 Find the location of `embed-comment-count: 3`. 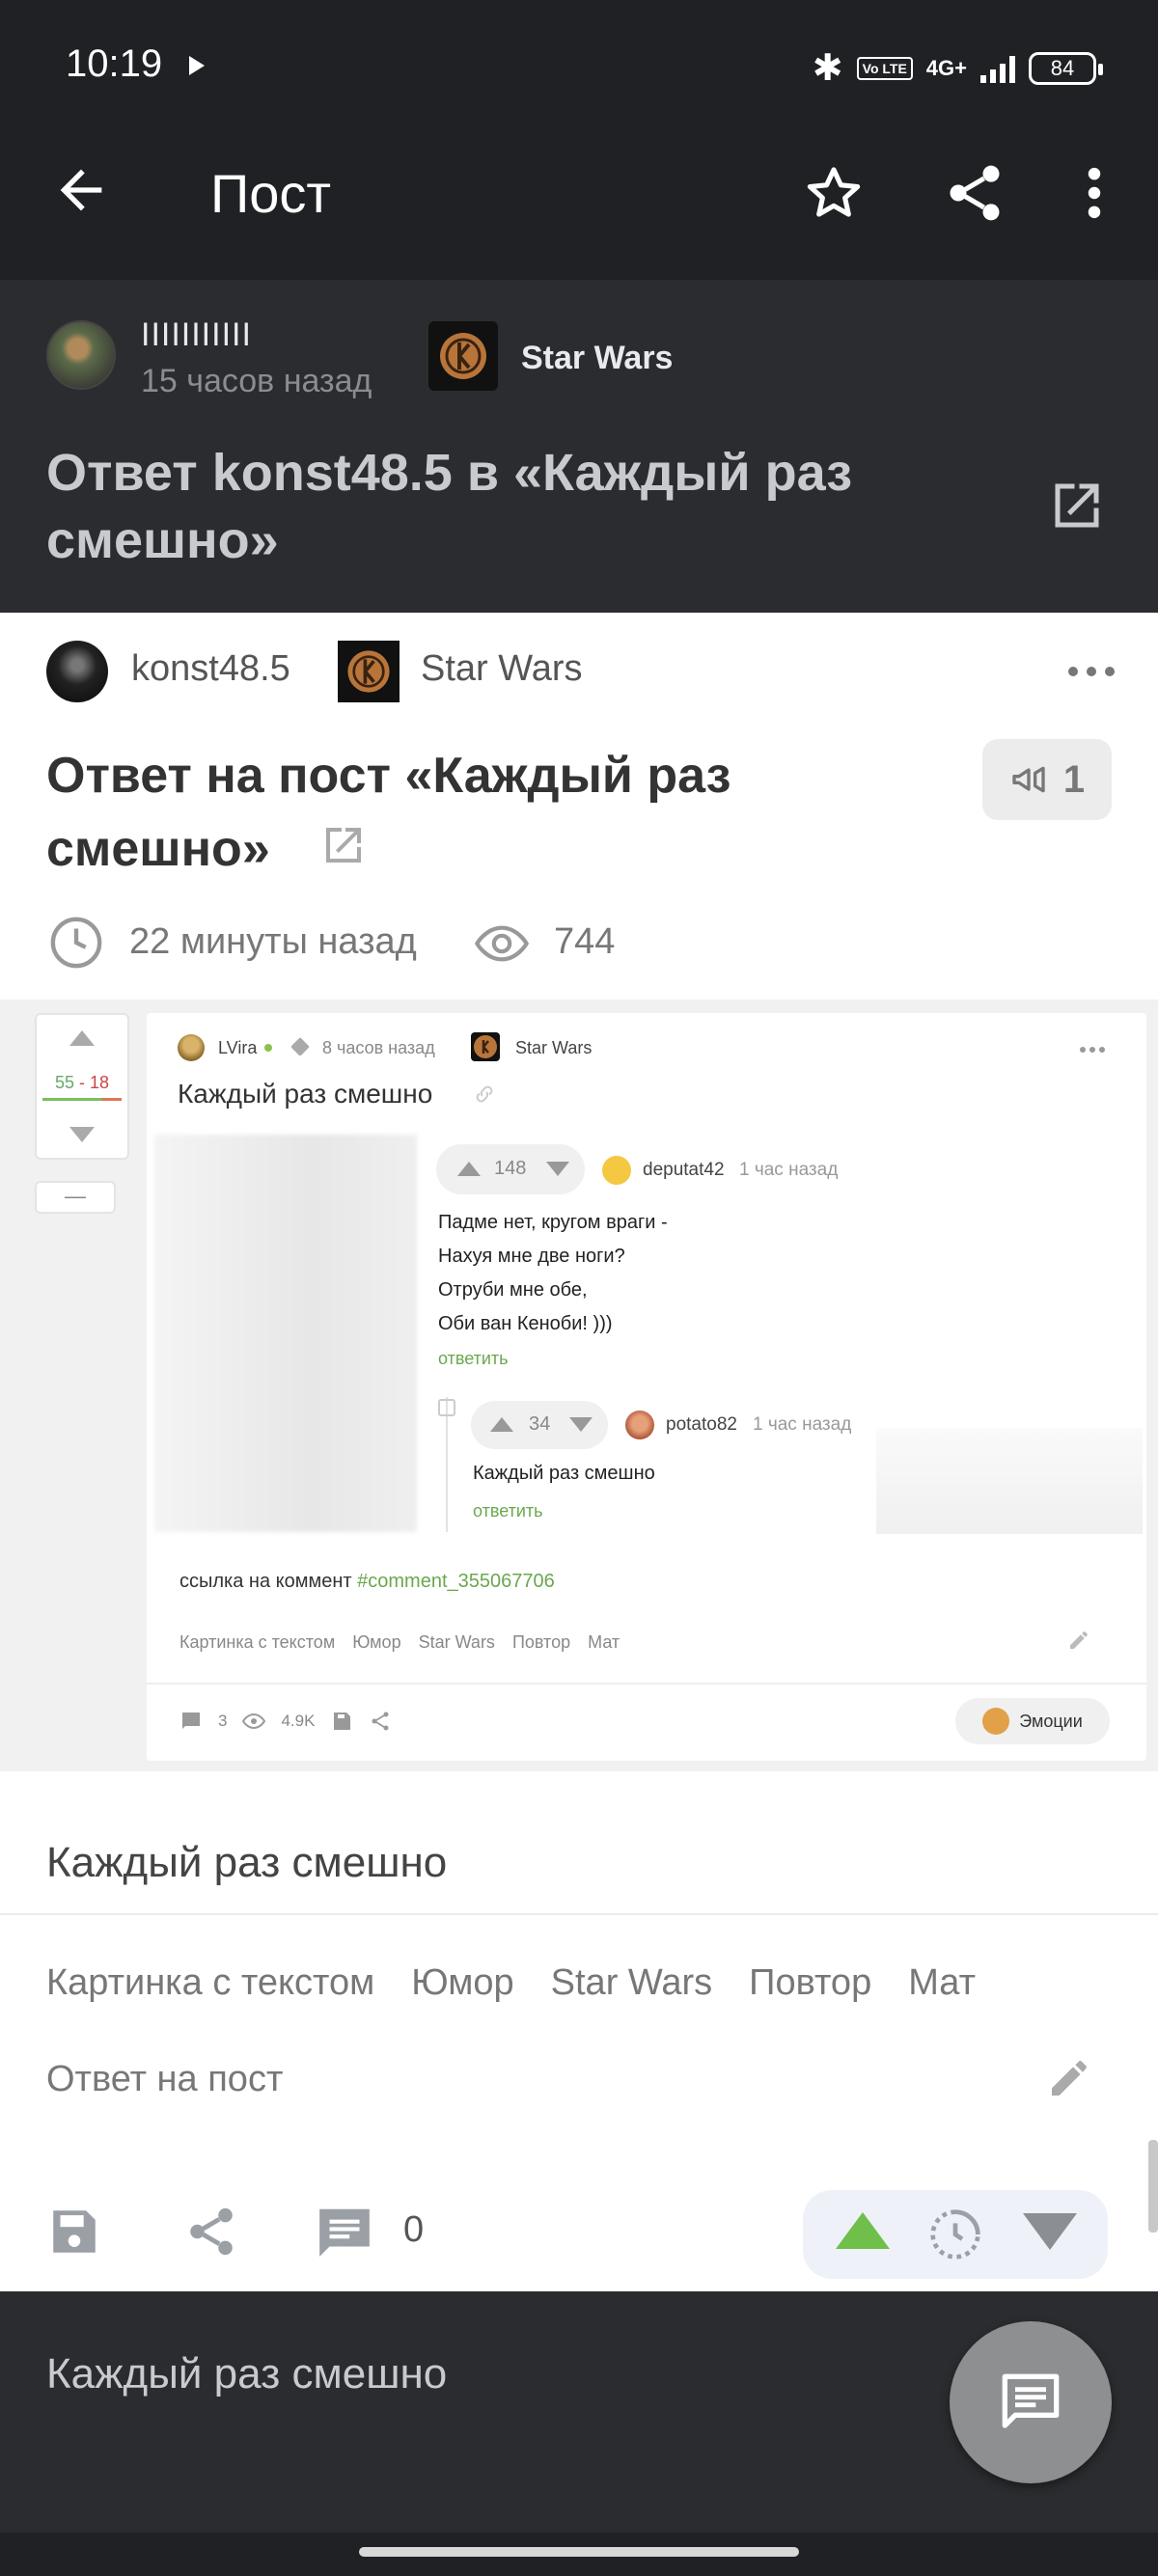

embed-comment-count: 3 is located at coordinates (223, 1721).